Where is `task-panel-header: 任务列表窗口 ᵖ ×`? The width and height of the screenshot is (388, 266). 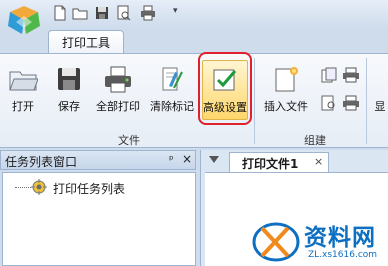 task-panel-header: 任务列表窗口 ᵖ × is located at coordinates (98, 160).